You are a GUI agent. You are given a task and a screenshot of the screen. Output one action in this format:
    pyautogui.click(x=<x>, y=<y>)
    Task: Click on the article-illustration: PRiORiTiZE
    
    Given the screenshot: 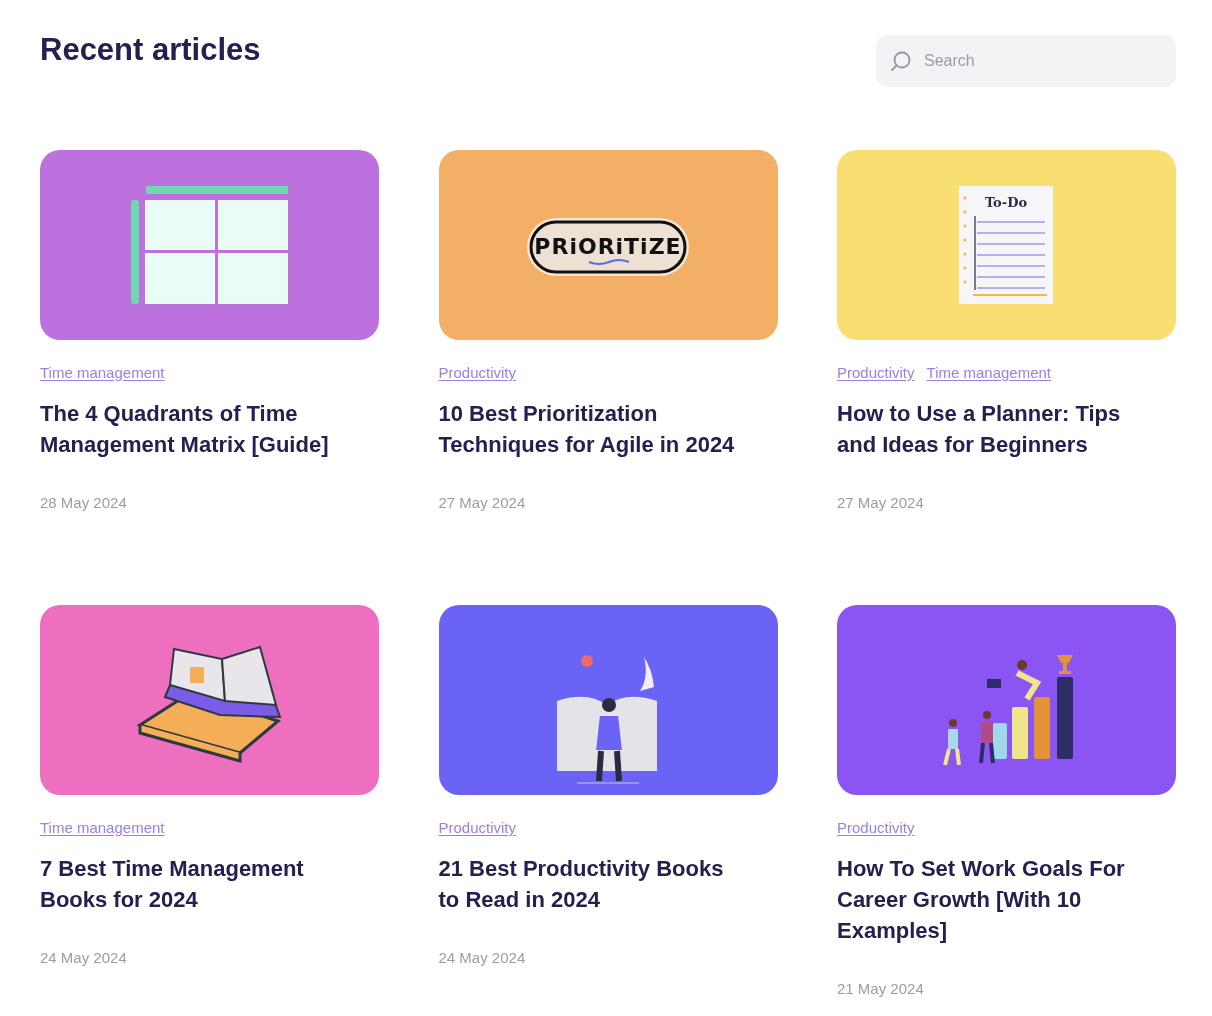 What is the action you would take?
    pyautogui.click(x=608, y=245)
    